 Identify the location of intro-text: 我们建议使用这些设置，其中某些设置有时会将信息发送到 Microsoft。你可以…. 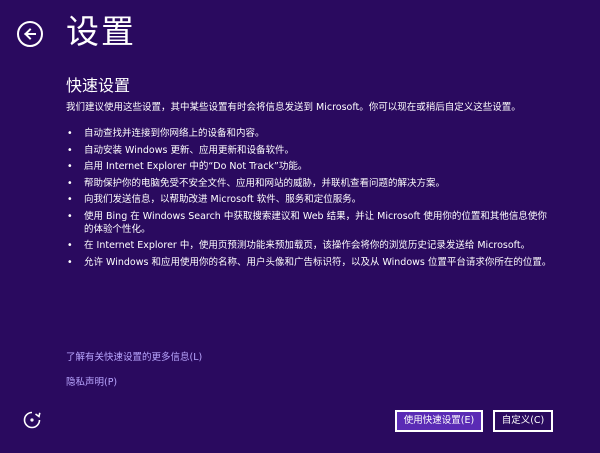
(293, 107).